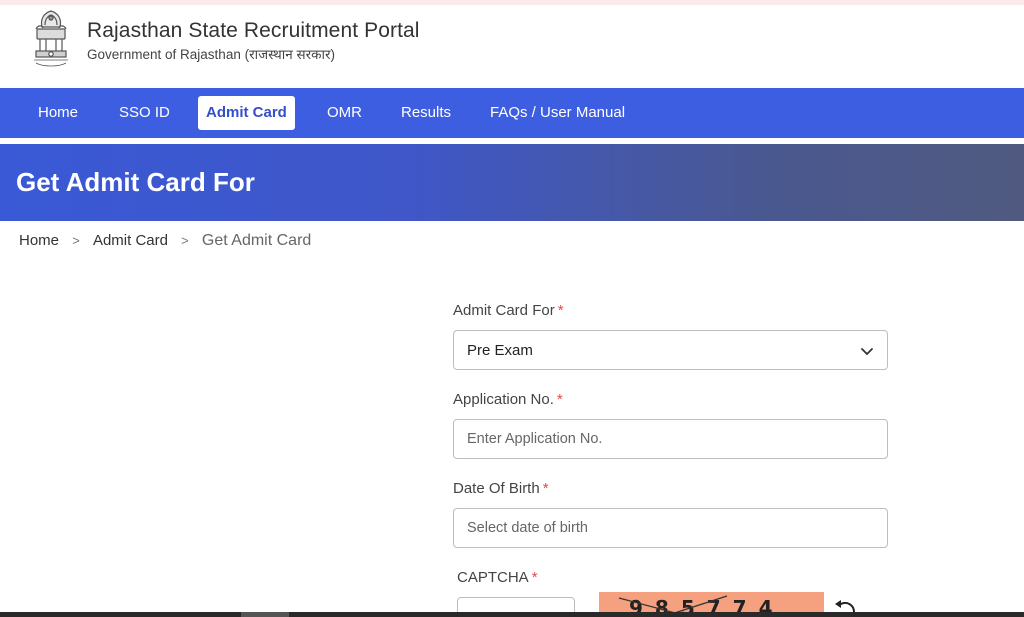  I want to click on site-subtitle: Government of Rajasthan (राजस्थान सरकार), so click(211, 54).